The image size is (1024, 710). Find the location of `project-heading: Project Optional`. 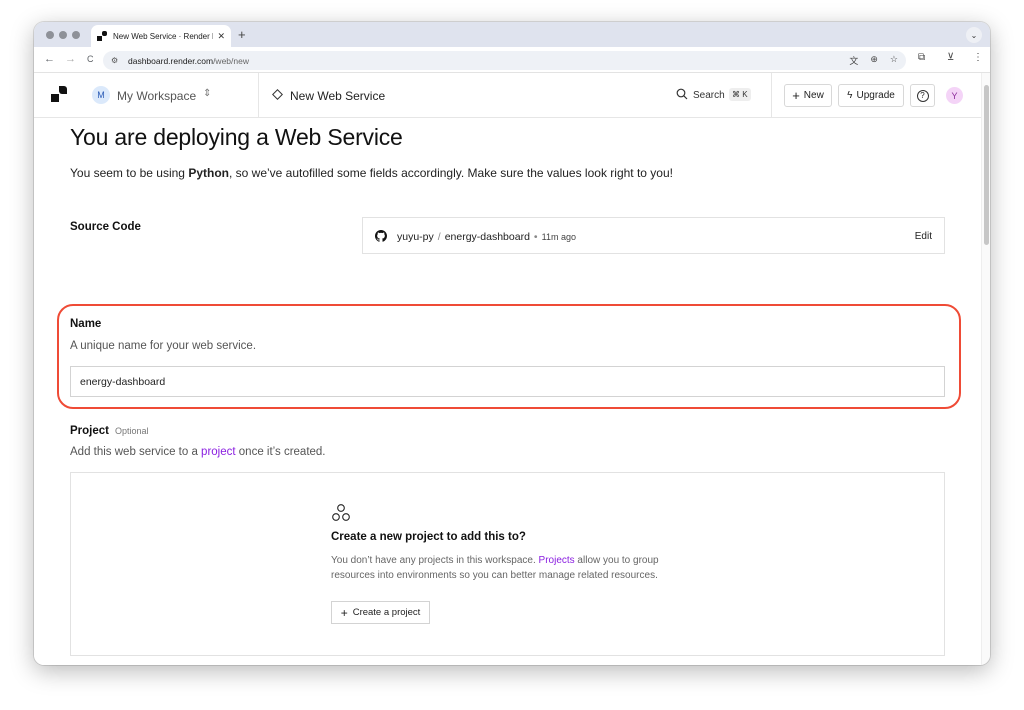

project-heading: Project Optional is located at coordinates (109, 431).